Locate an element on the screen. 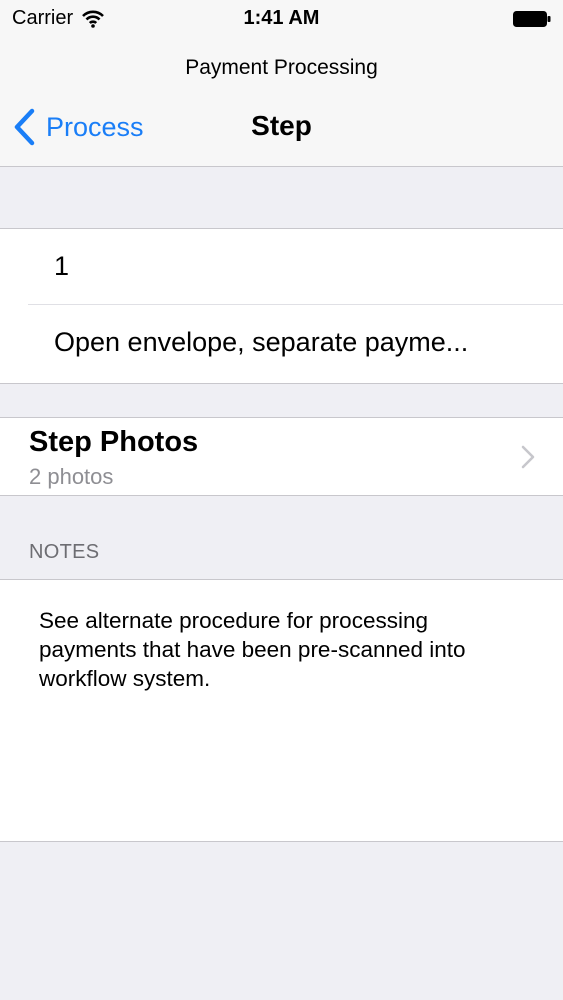 This screenshot has height=1000, width=563. prompt-bar: Payment Processing is located at coordinates (281, 64).